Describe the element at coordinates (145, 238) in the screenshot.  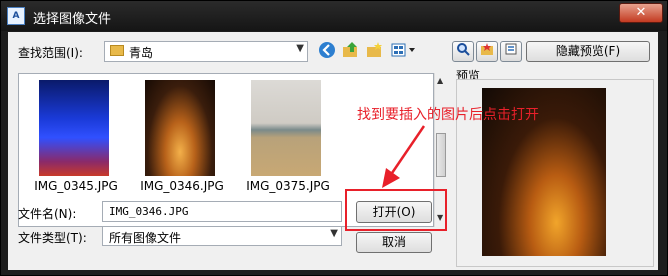
I see `filetype-value: 所有图像文件` at that location.